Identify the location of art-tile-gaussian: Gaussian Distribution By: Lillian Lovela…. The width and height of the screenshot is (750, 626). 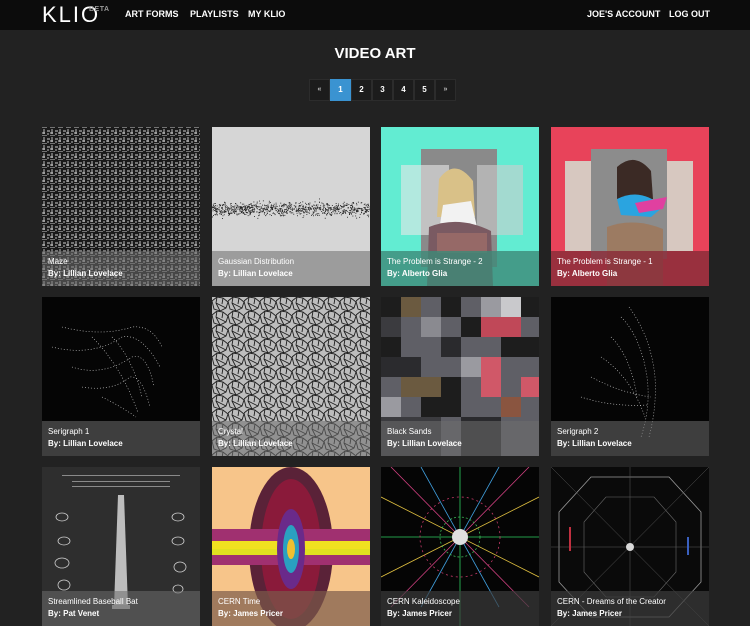
(291, 206).